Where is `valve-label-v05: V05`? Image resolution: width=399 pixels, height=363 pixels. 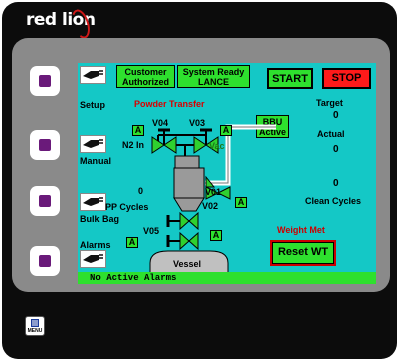 valve-label-v05: V05 is located at coordinates (151, 231).